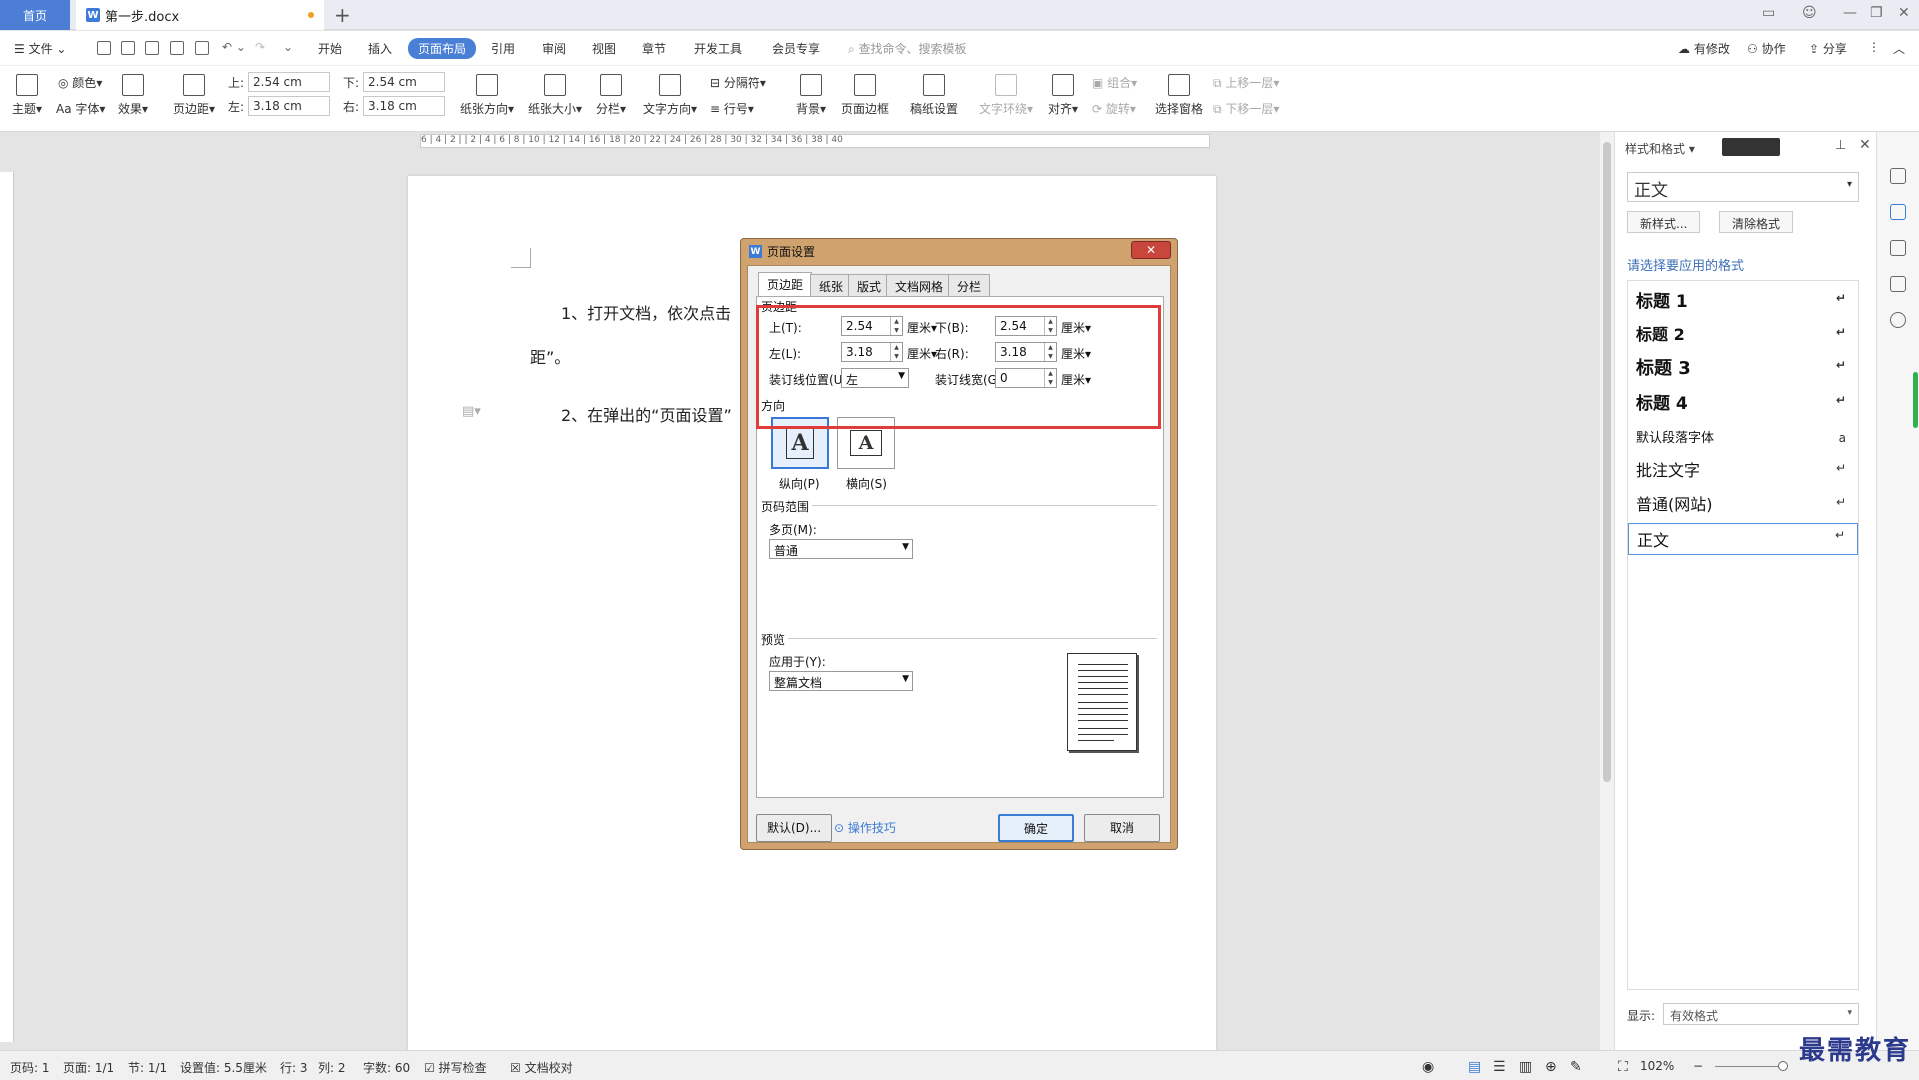 The height and width of the screenshot is (1080, 1919). Describe the element at coordinates (27, 95) in the screenshot. I see `theme-button: 主题▾` at that location.